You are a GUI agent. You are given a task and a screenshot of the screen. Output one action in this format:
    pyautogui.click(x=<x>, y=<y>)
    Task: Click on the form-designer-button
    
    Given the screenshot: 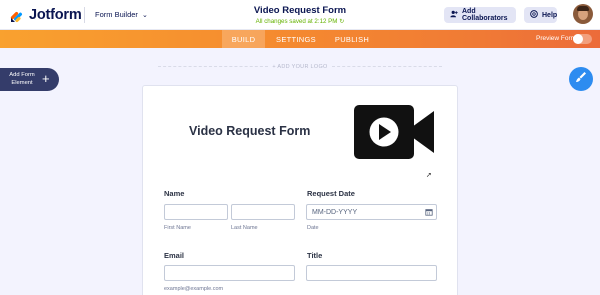 What is the action you would take?
    pyautogui.click(x=581, y=79)
    